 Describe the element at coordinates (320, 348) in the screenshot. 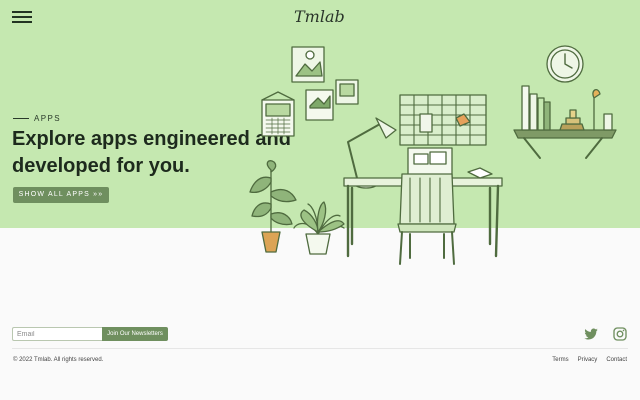

I see `footer-divider` at that location.